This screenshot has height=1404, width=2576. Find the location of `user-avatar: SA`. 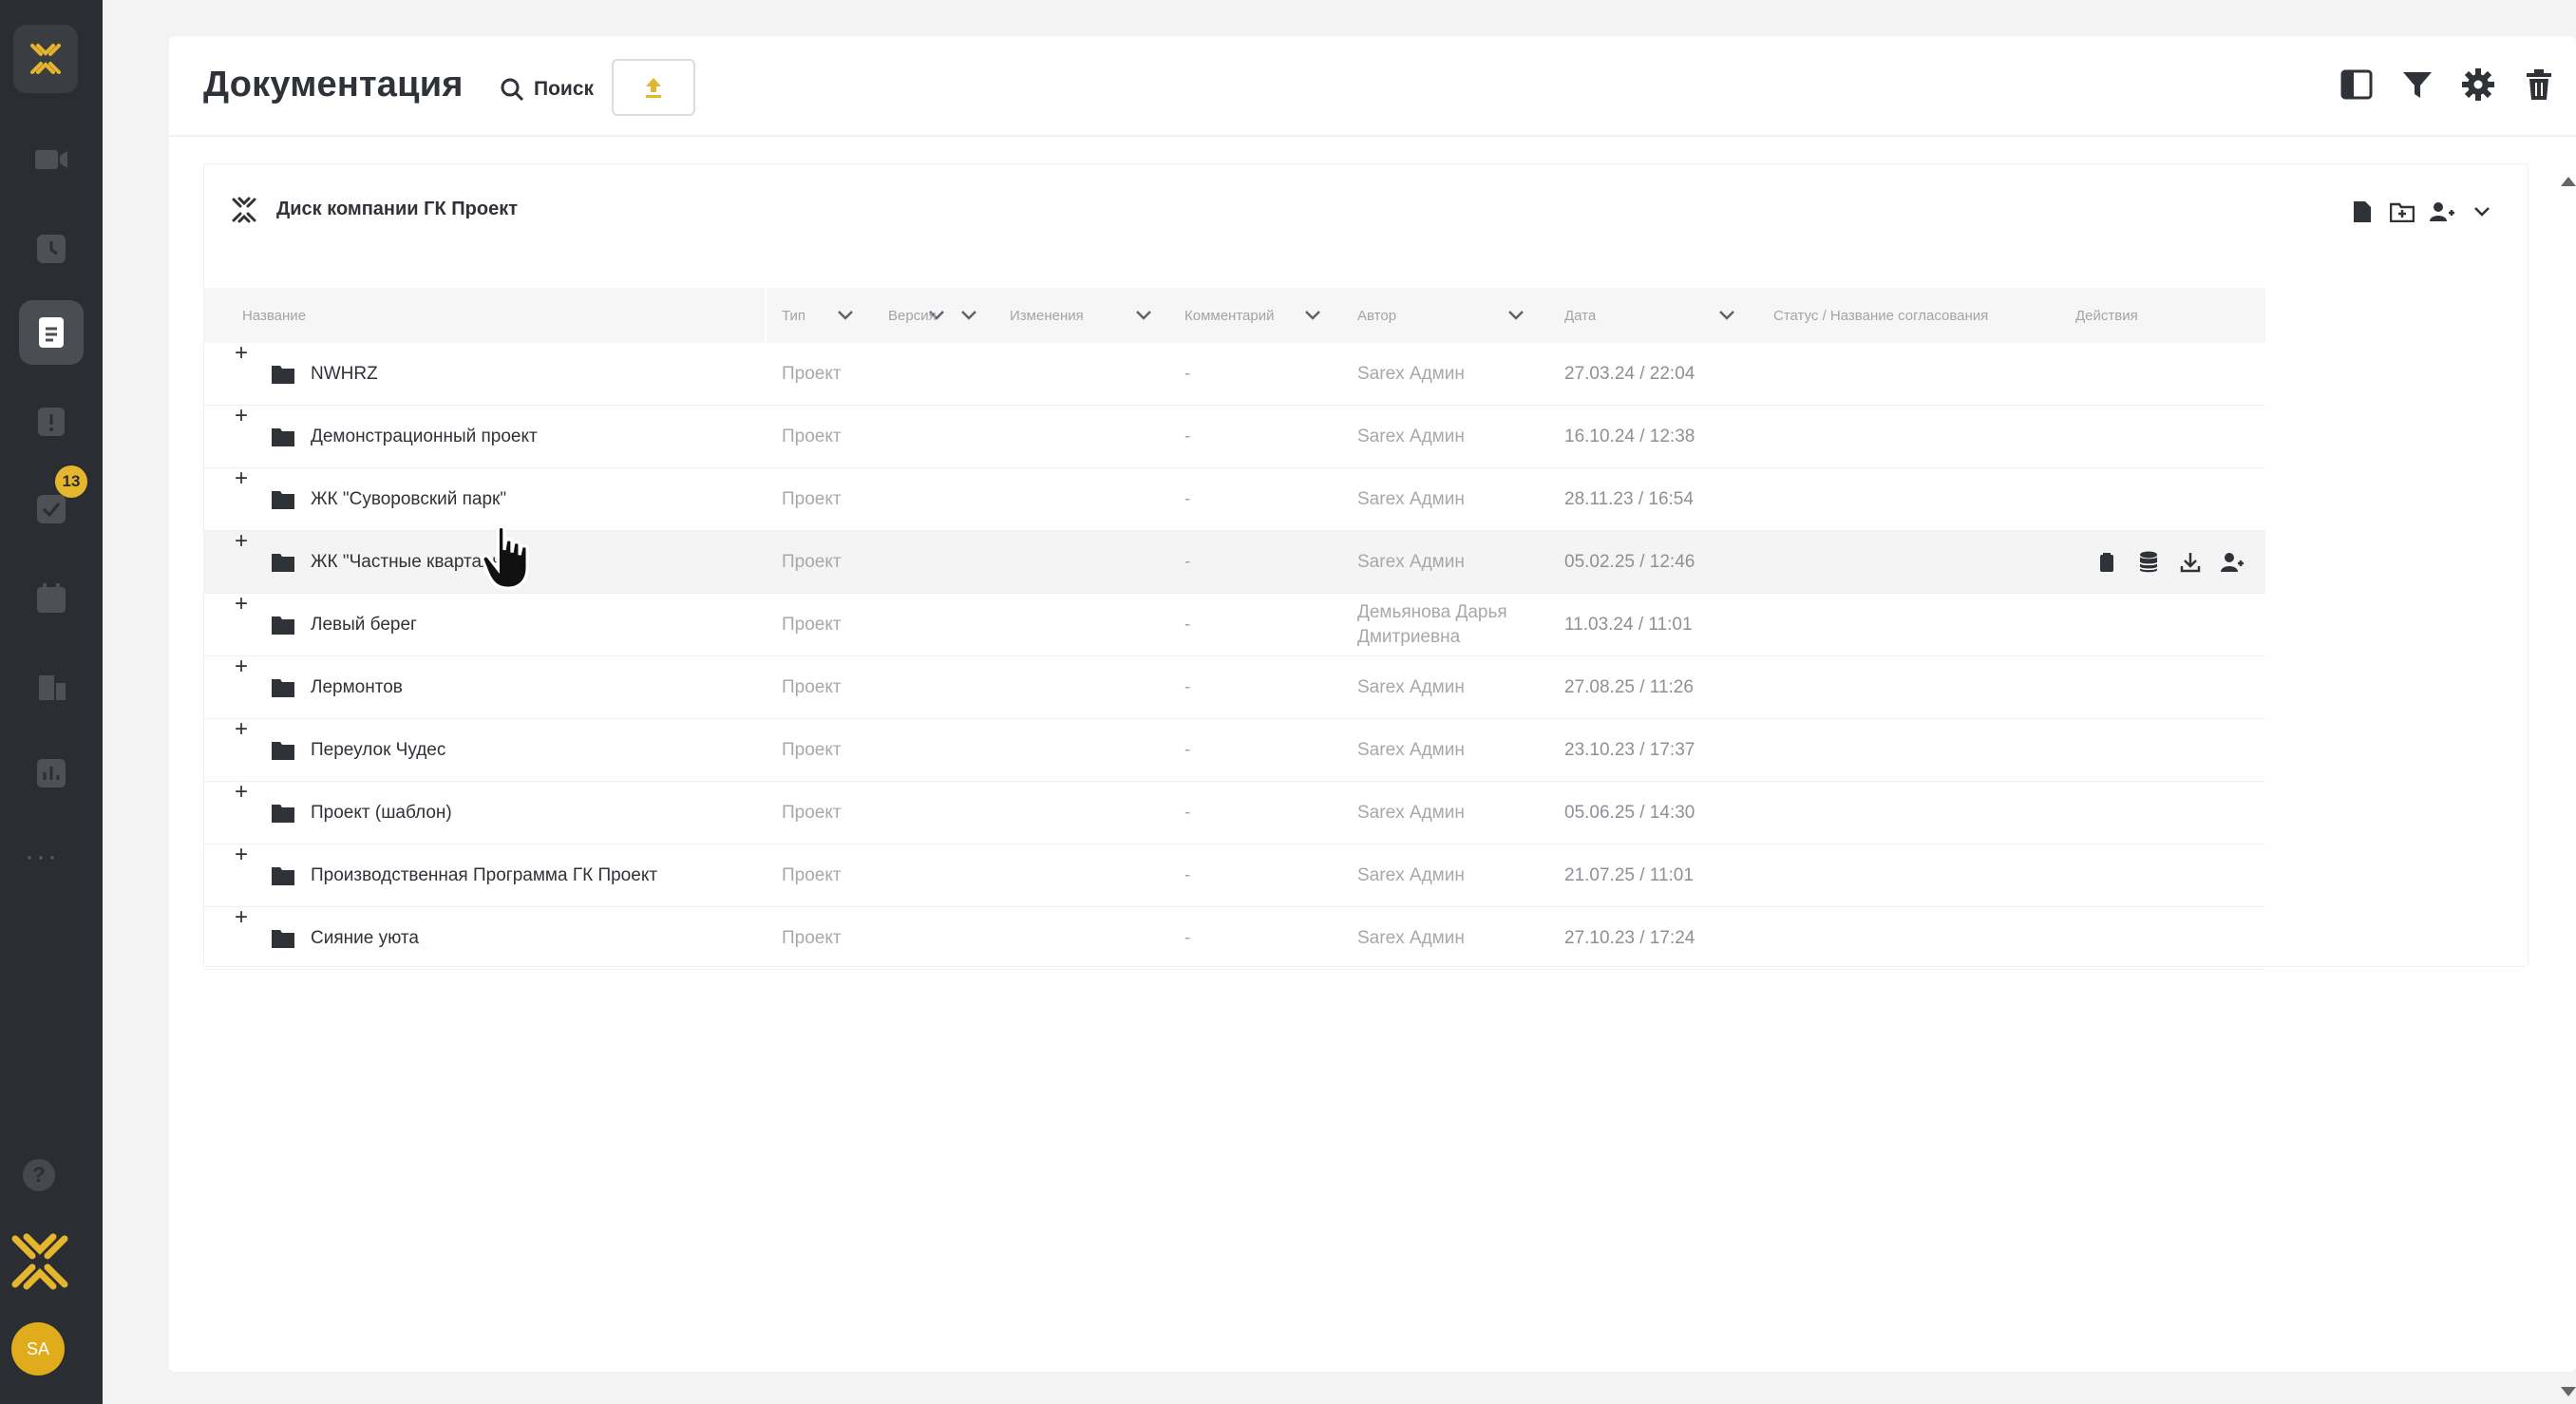

user-avatar: SA is located at coordinates (38, 1349).